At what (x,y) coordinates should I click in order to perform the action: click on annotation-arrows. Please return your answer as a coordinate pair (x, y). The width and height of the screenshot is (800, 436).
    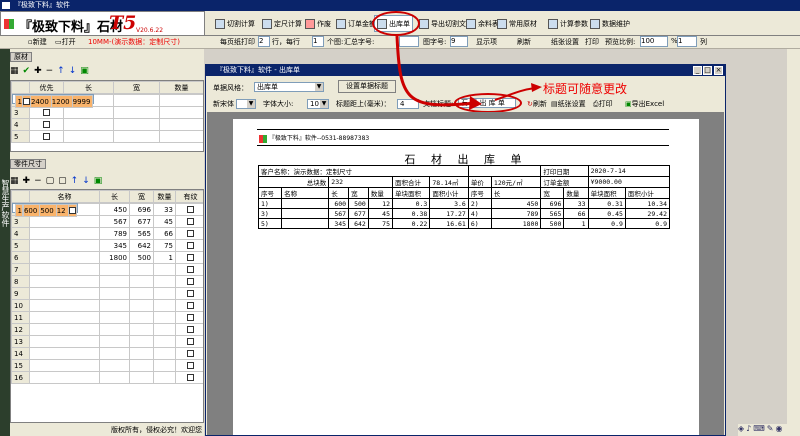
    Looking at the image, I should click on (468, 72).